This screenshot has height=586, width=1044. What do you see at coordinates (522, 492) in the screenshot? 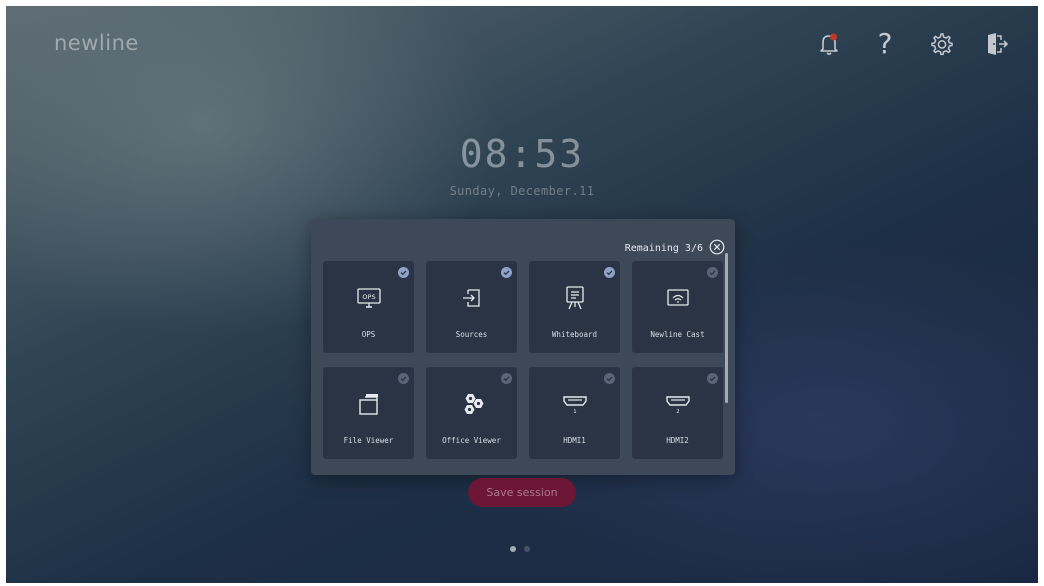
I see `save-session-button: Save session` at bounding box center [522, 492].